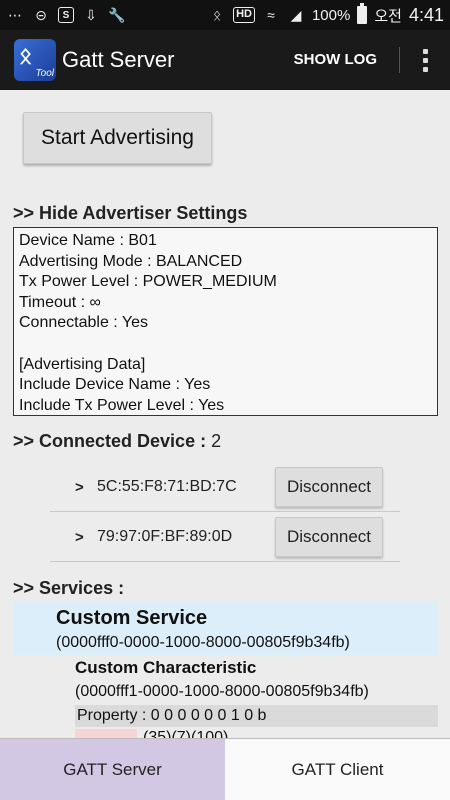 The image size is (450, 800). Describe the element at coordinates (83, 323) in the screenshot. I see `setting-connectable: Connectable : Yes` at that location.